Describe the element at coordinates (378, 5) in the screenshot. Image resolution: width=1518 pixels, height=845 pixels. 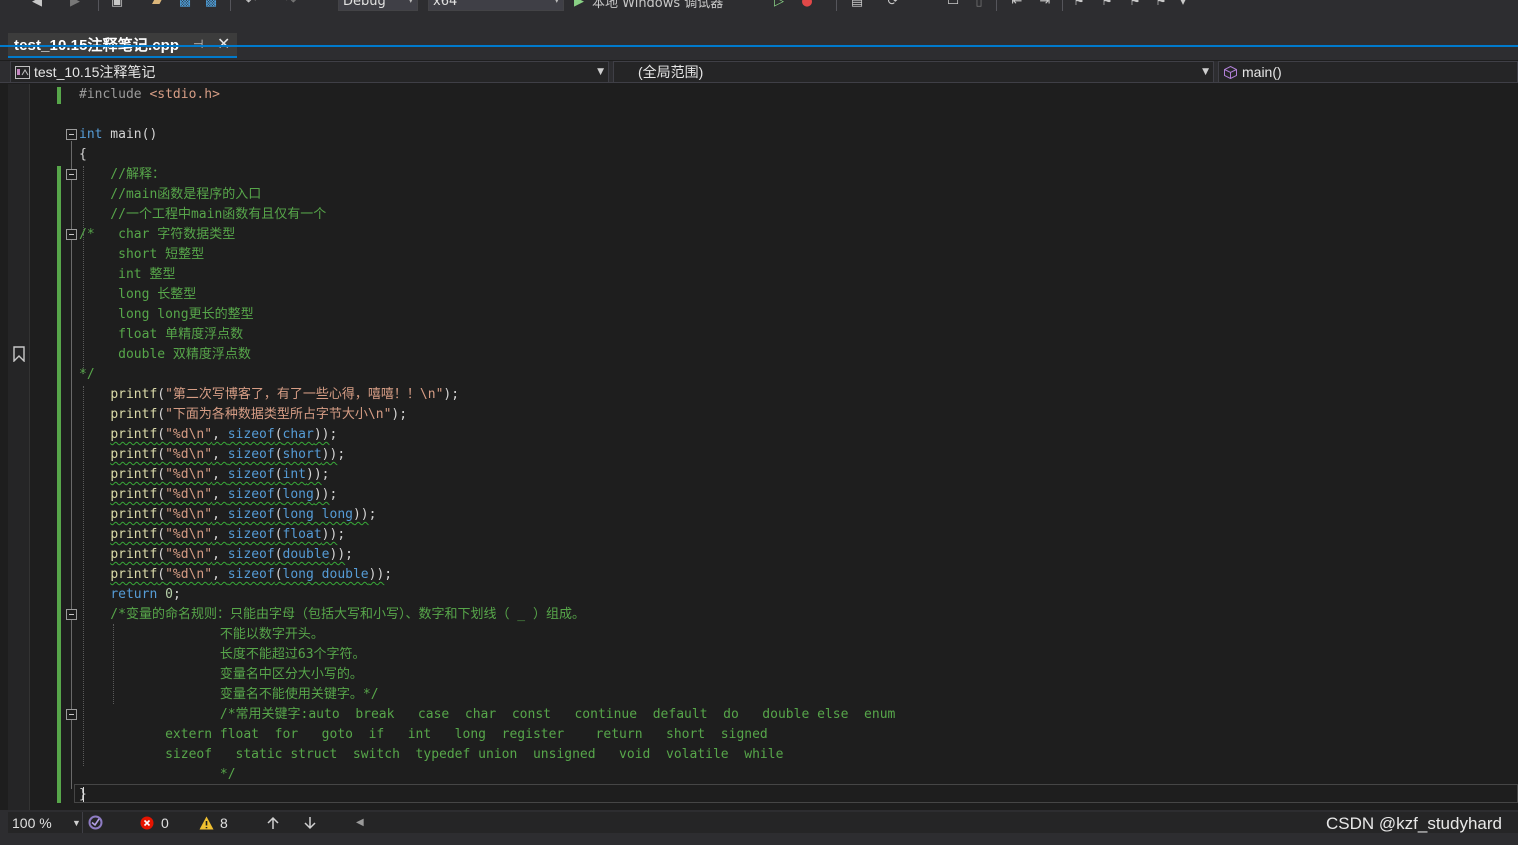
I see `configuration-select: Debug ▾` at that location.